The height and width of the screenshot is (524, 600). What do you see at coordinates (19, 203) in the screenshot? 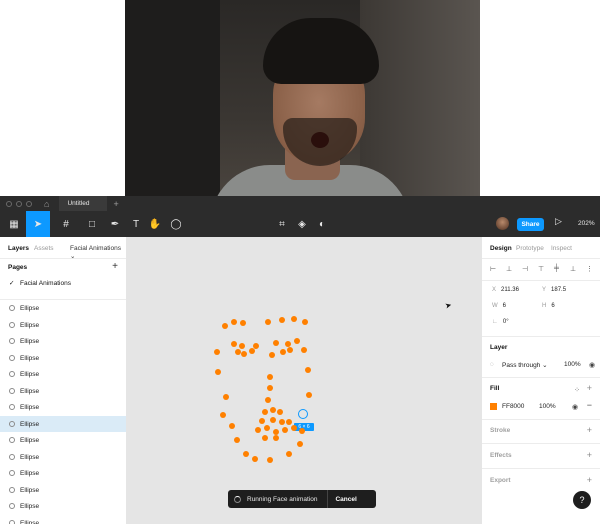
I see `minimize-window-button` at bounding box center [19, 203].